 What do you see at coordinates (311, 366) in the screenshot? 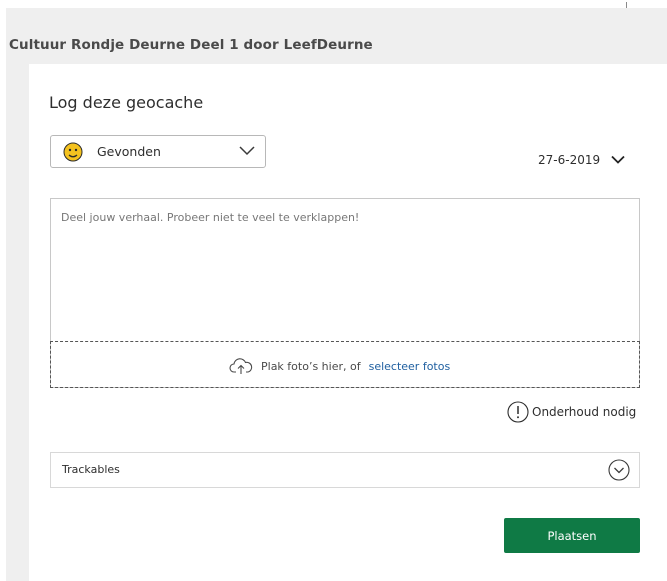
I see `photo-drop-text: Plak foto’s hier, of` at bounding box center [311, 366].